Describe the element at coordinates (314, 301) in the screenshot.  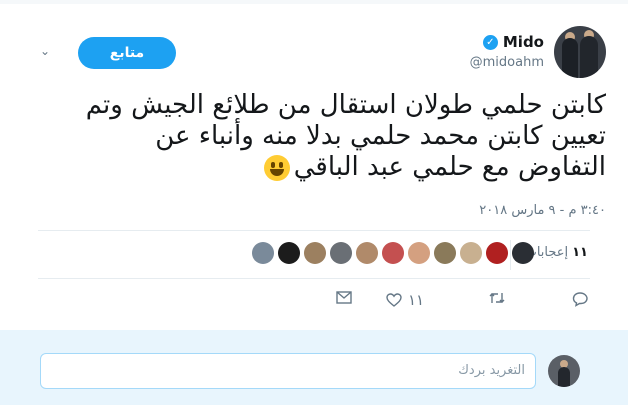
I see `action-bar: ١١` at that location.